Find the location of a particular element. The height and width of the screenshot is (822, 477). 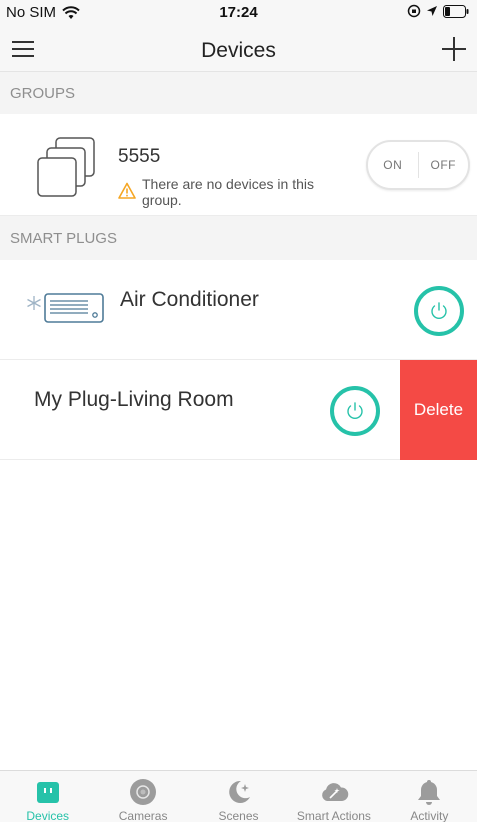

group-name: 5555 is located at coordinates (139, 156).